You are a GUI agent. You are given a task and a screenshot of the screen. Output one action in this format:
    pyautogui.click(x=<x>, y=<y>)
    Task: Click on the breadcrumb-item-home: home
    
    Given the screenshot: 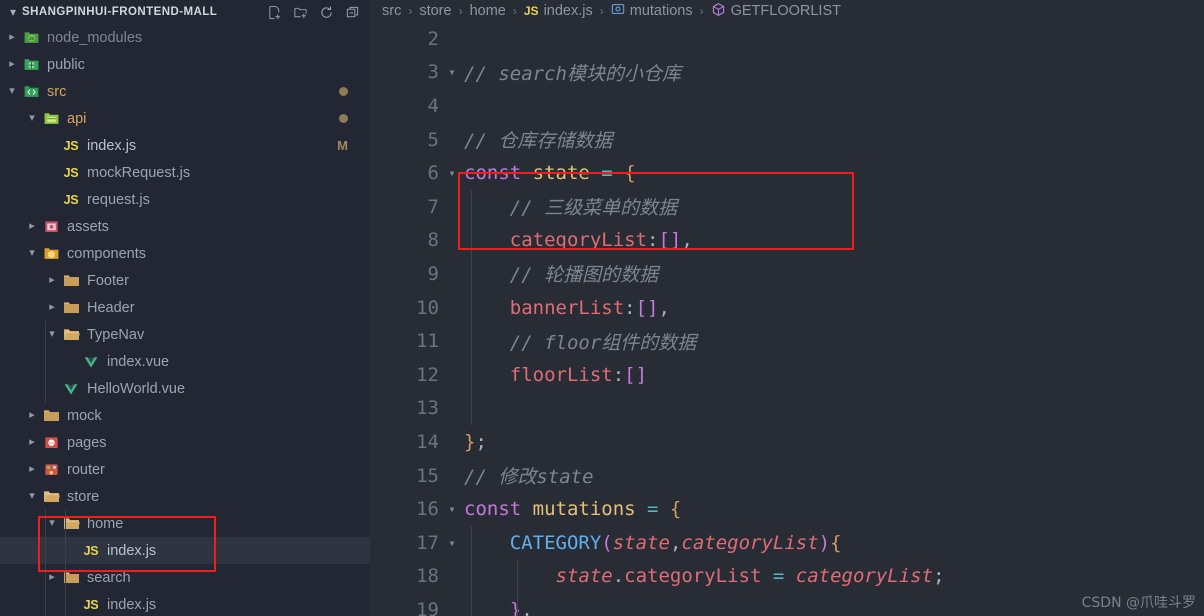 What is the action you would take?
    pyautogui.click(x=488, y=11)
    